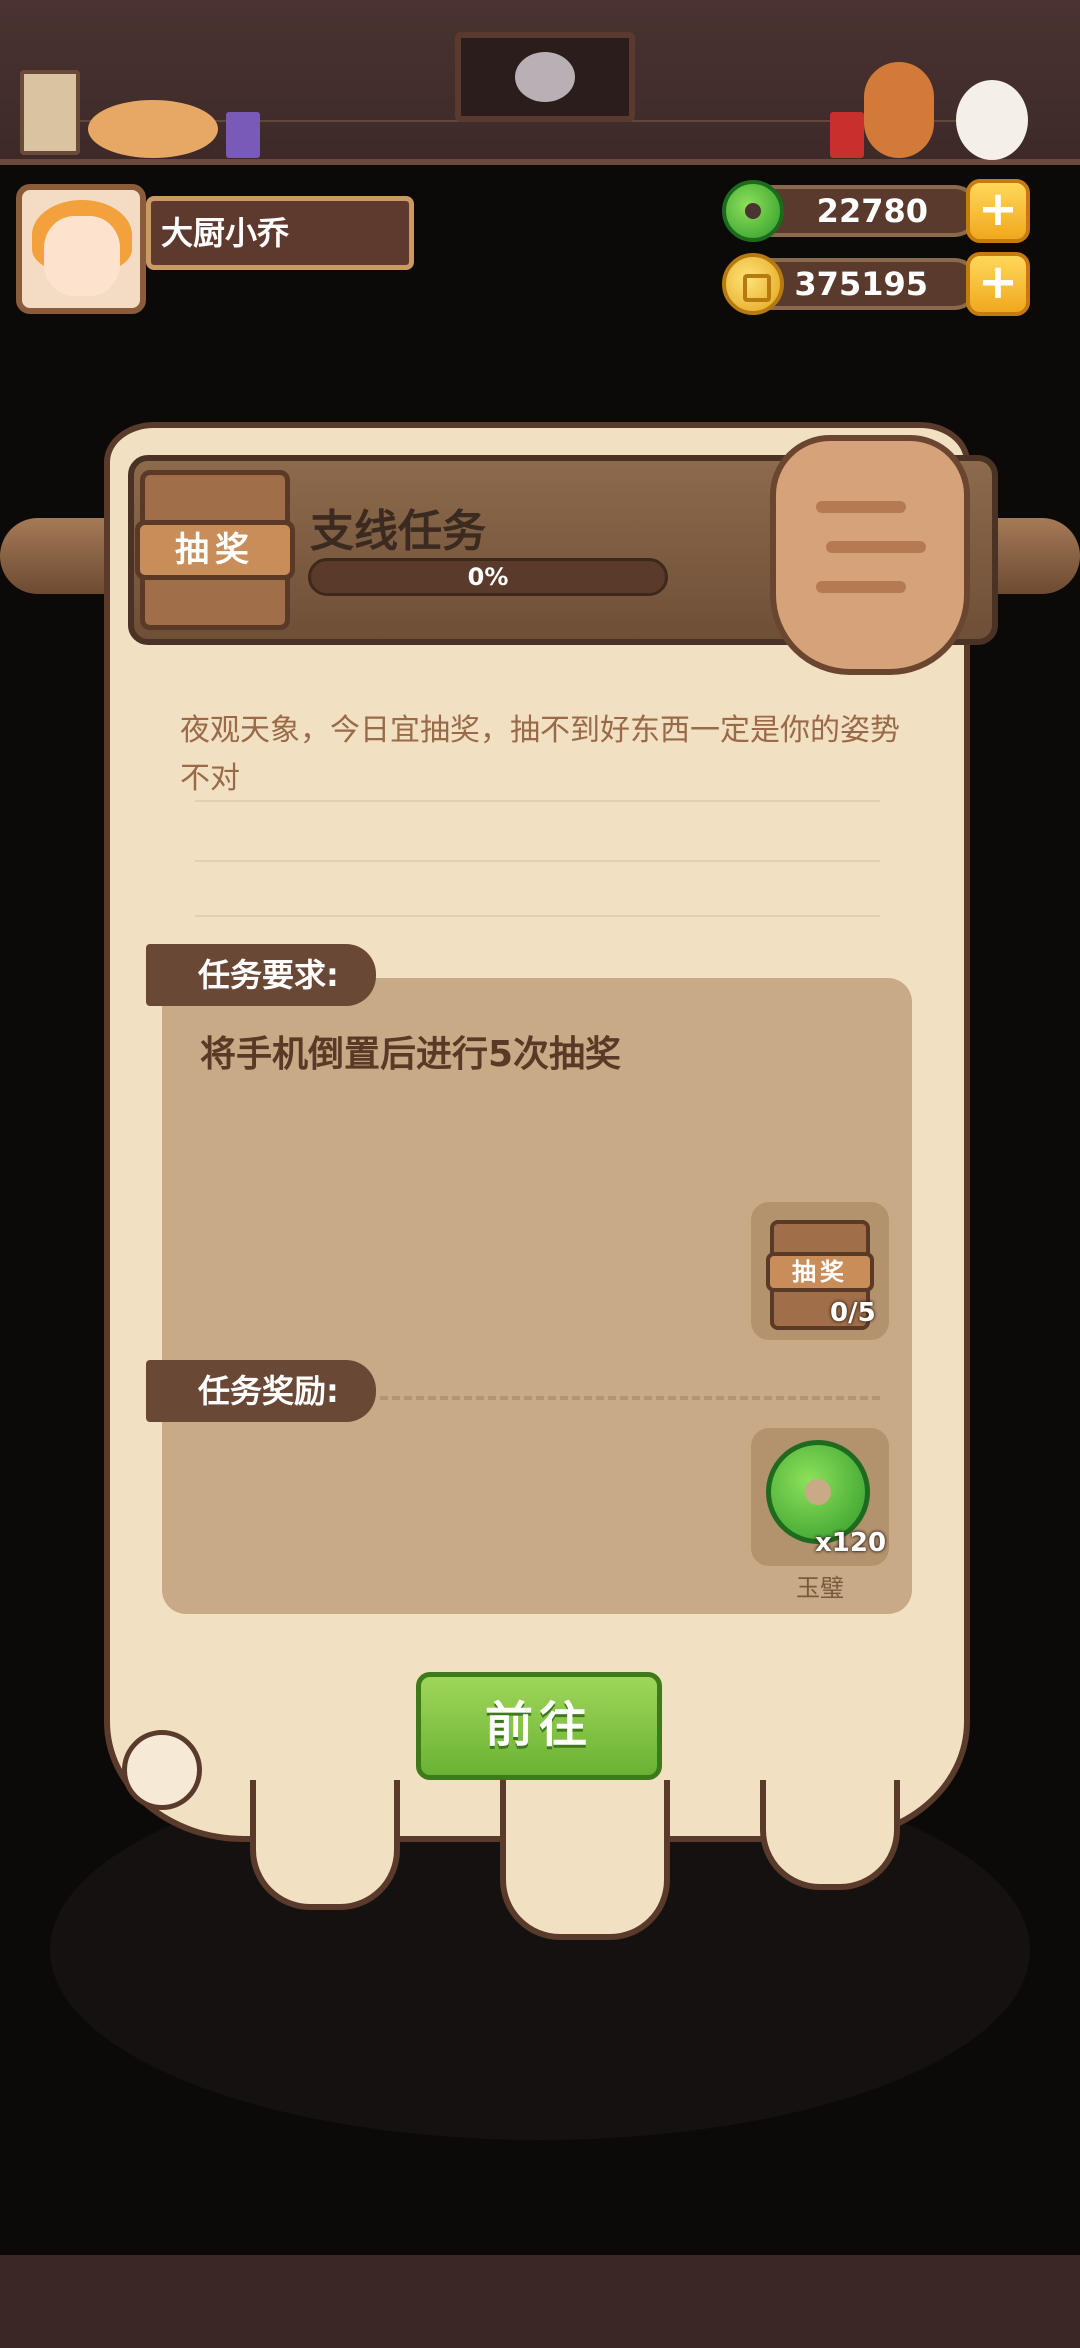  Describe the element at coordinates (540, 2301) in the screenshot. I see `bottom-bar` at that location.